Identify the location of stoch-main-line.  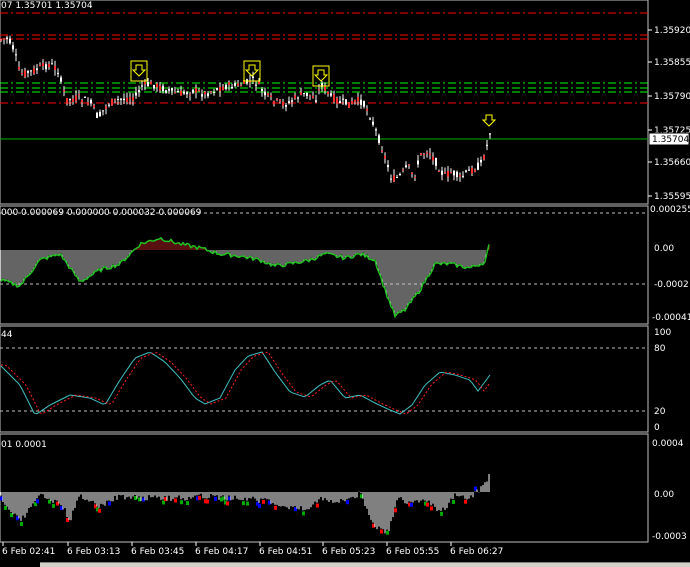
(245, 383).